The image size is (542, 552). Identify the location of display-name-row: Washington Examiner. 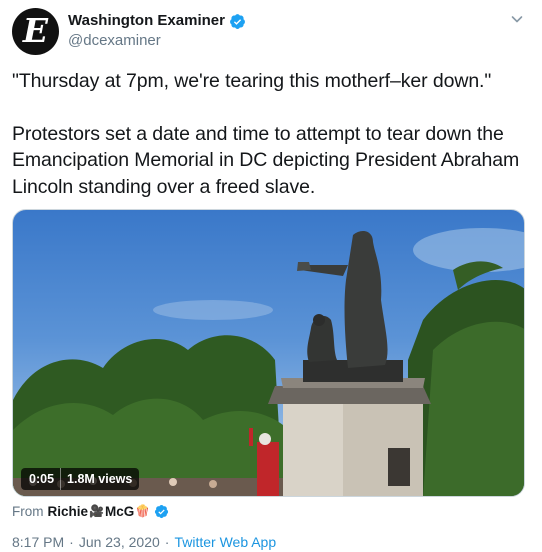
(157, 21).